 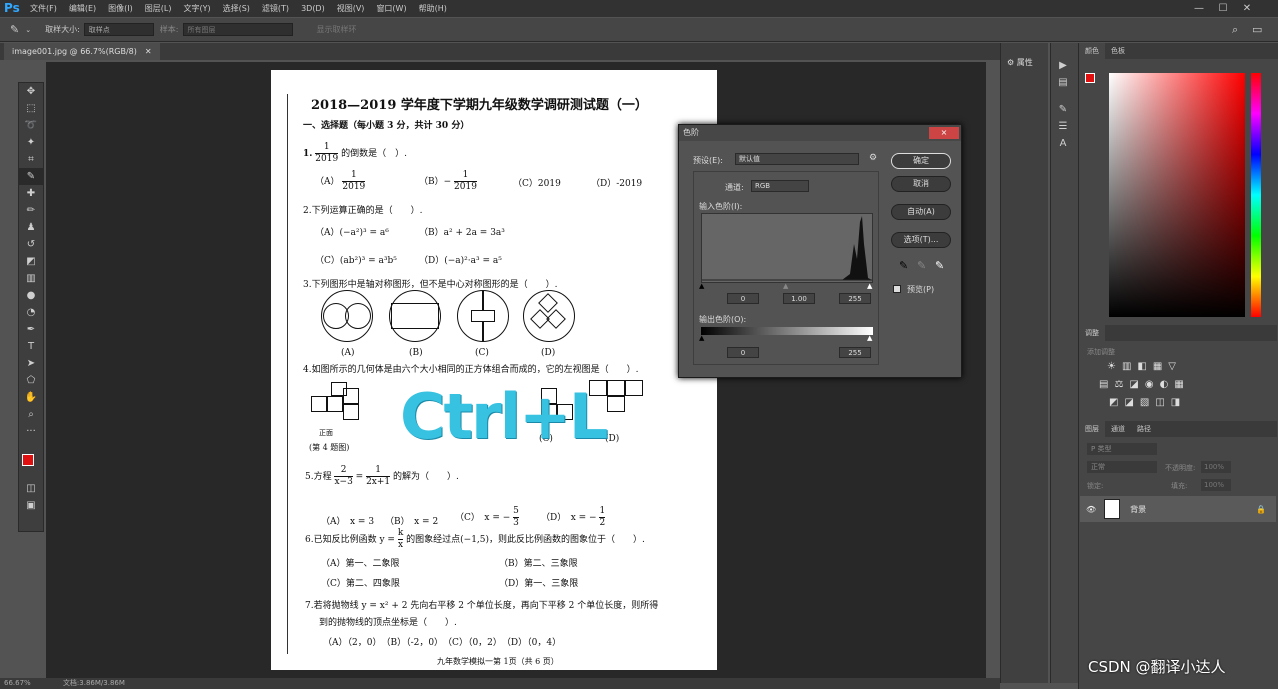 I want to click on dodge-tool-icon: ◔, so click(x=31, y=312).